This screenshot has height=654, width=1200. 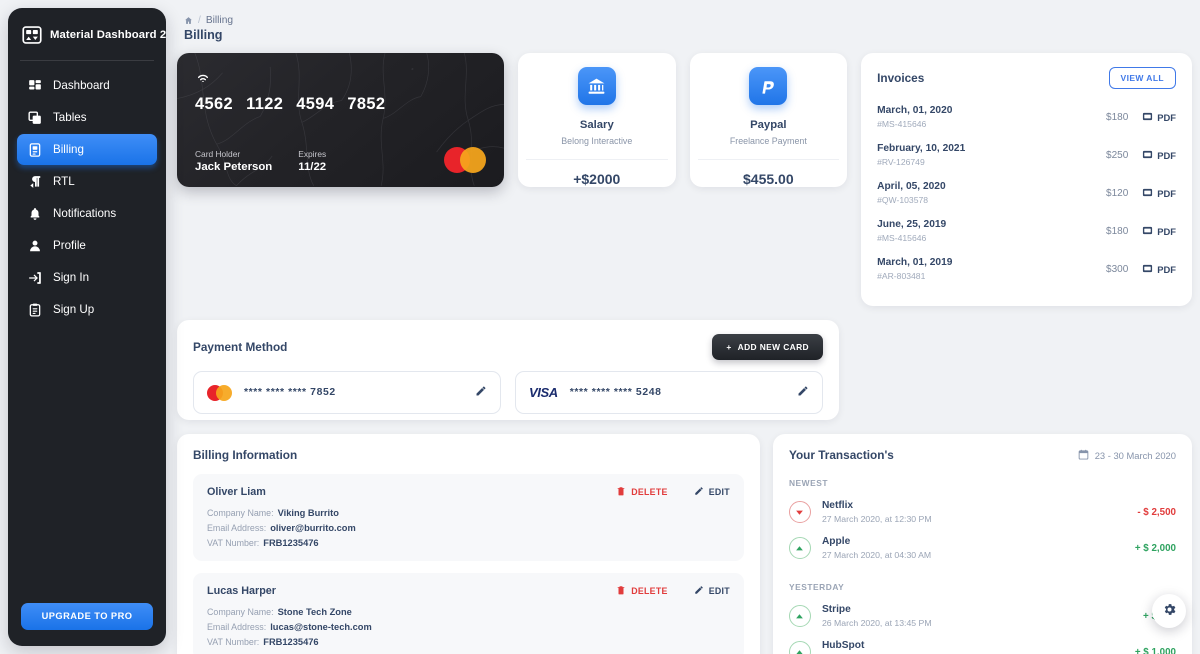 I want to click on sidebar-item-sign-in: Sign In, so click(x=87, y=277).